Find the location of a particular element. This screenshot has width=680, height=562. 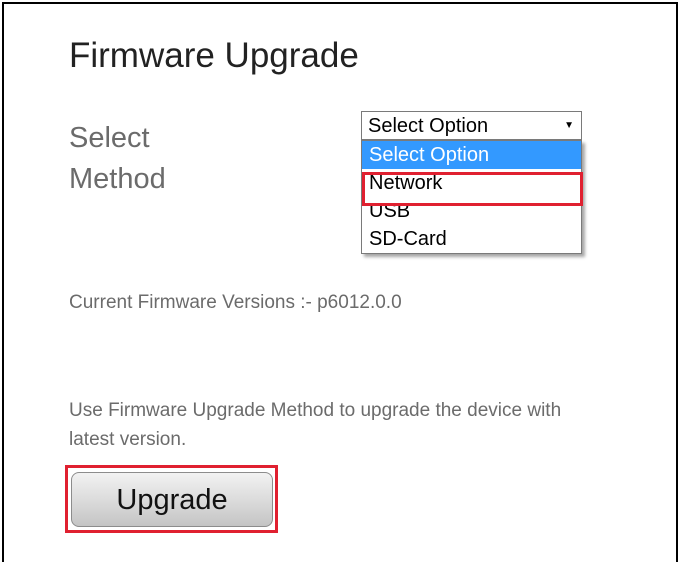

dropdown-option-select-option: Select Option is located at coordinates (471, 155).